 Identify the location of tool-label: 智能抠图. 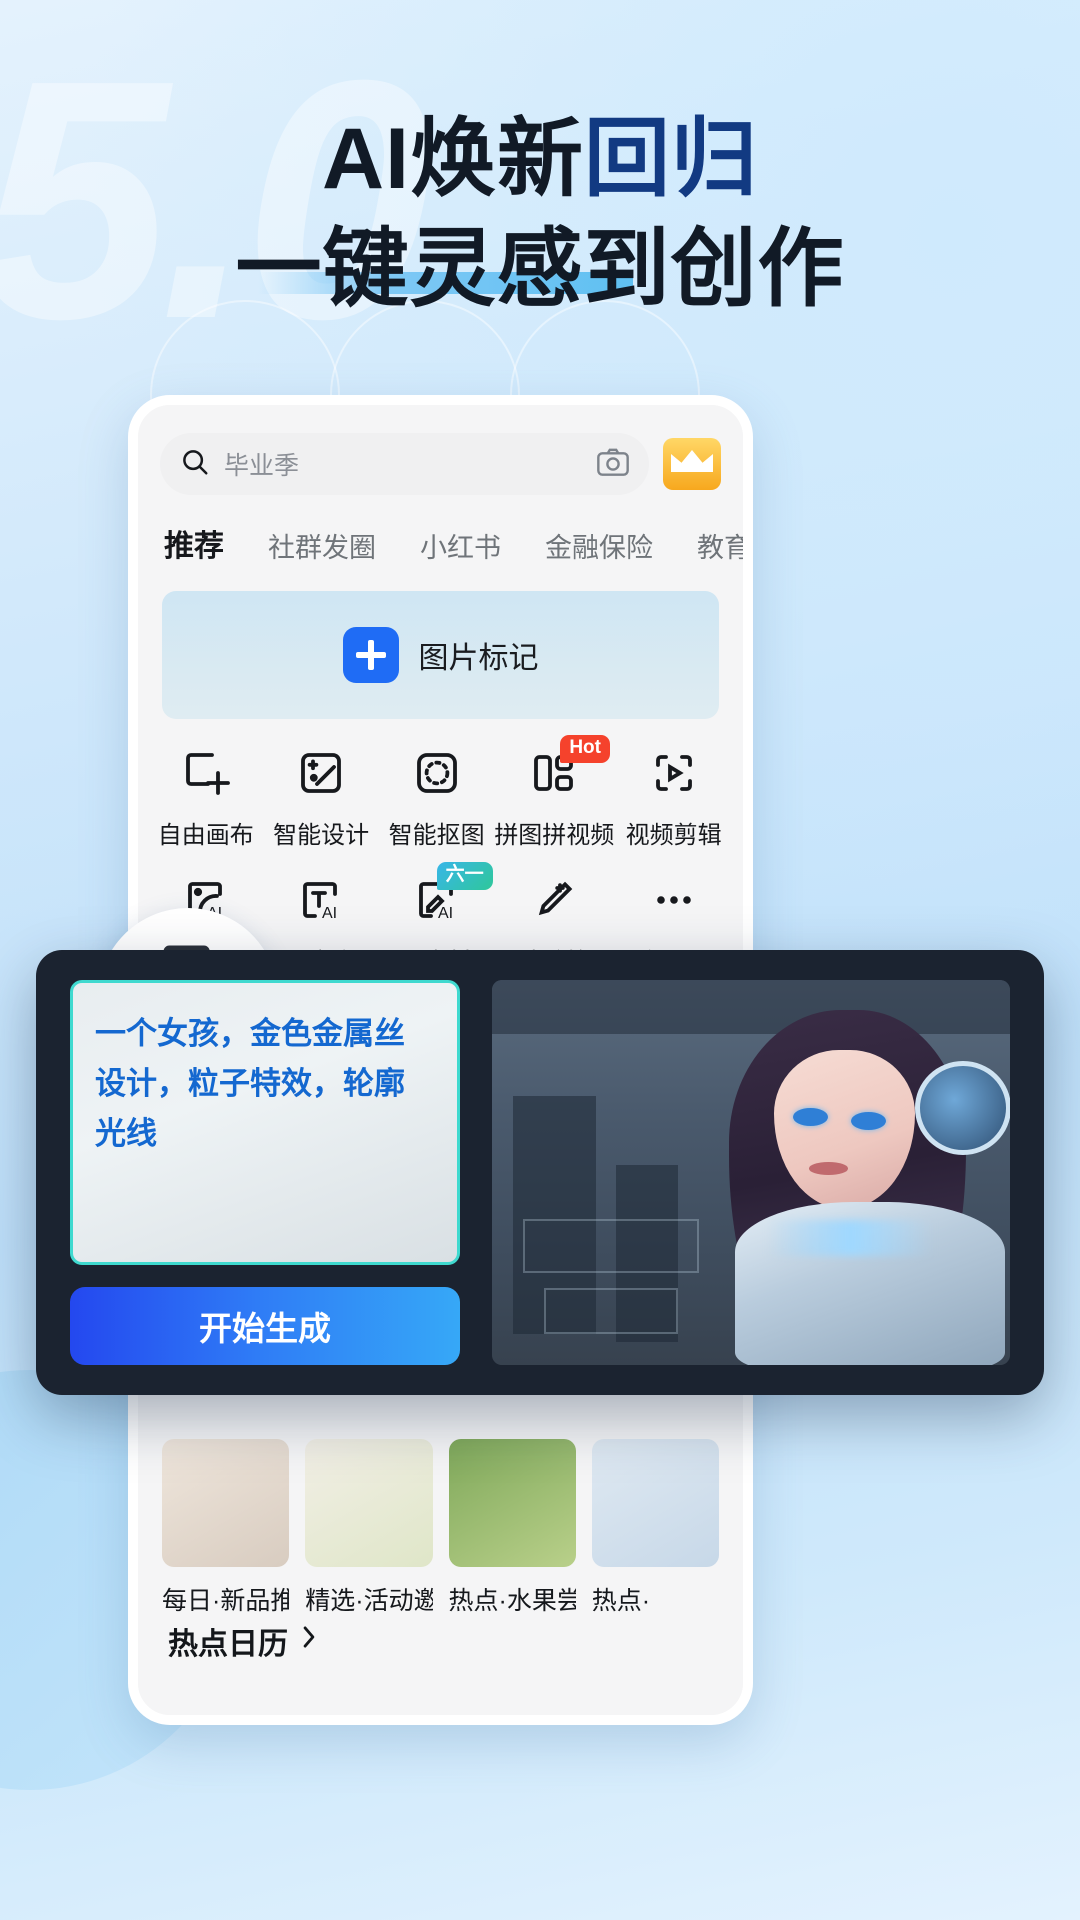
(436, 835).